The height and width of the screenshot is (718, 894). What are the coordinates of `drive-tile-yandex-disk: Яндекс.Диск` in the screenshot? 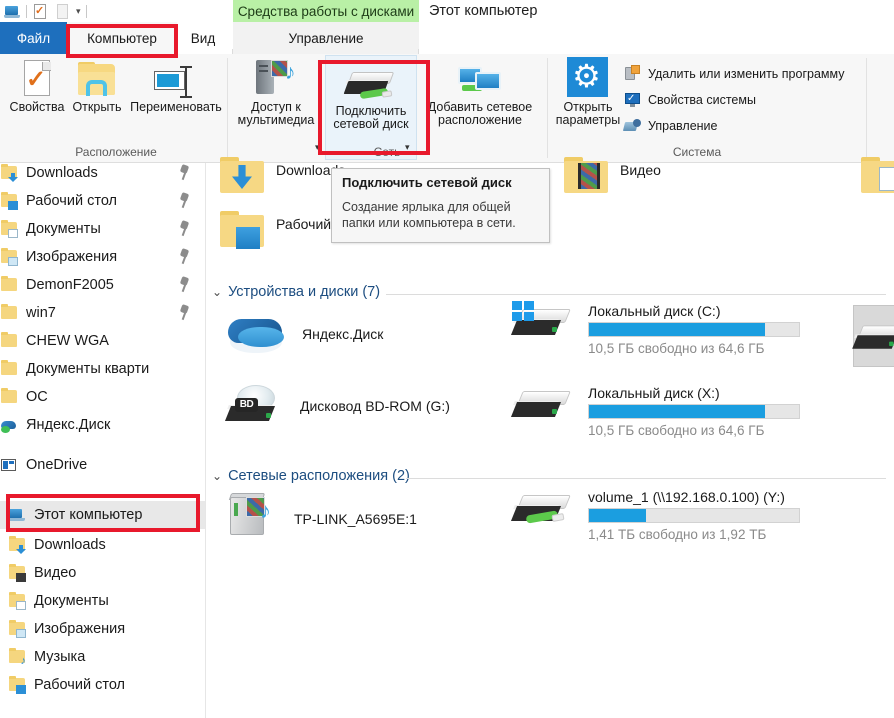 It's located at (304, 335).